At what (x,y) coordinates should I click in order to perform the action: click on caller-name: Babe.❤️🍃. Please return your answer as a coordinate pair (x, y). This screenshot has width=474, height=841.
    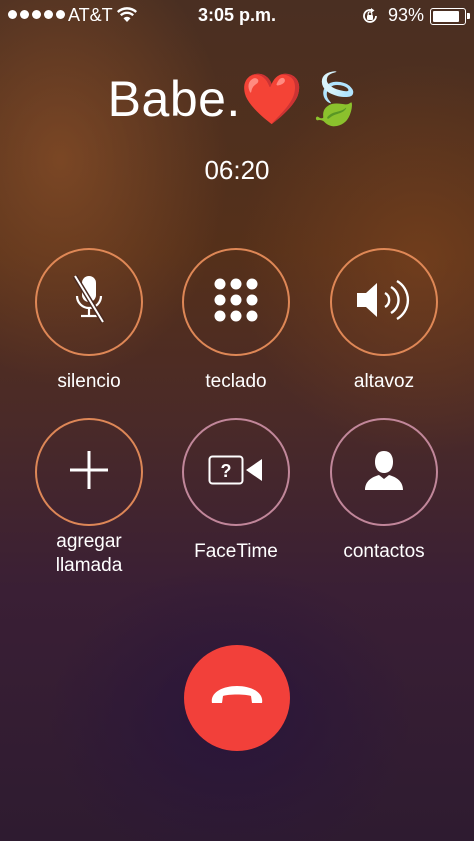
    Looking at the image, I should click on (237, 99).